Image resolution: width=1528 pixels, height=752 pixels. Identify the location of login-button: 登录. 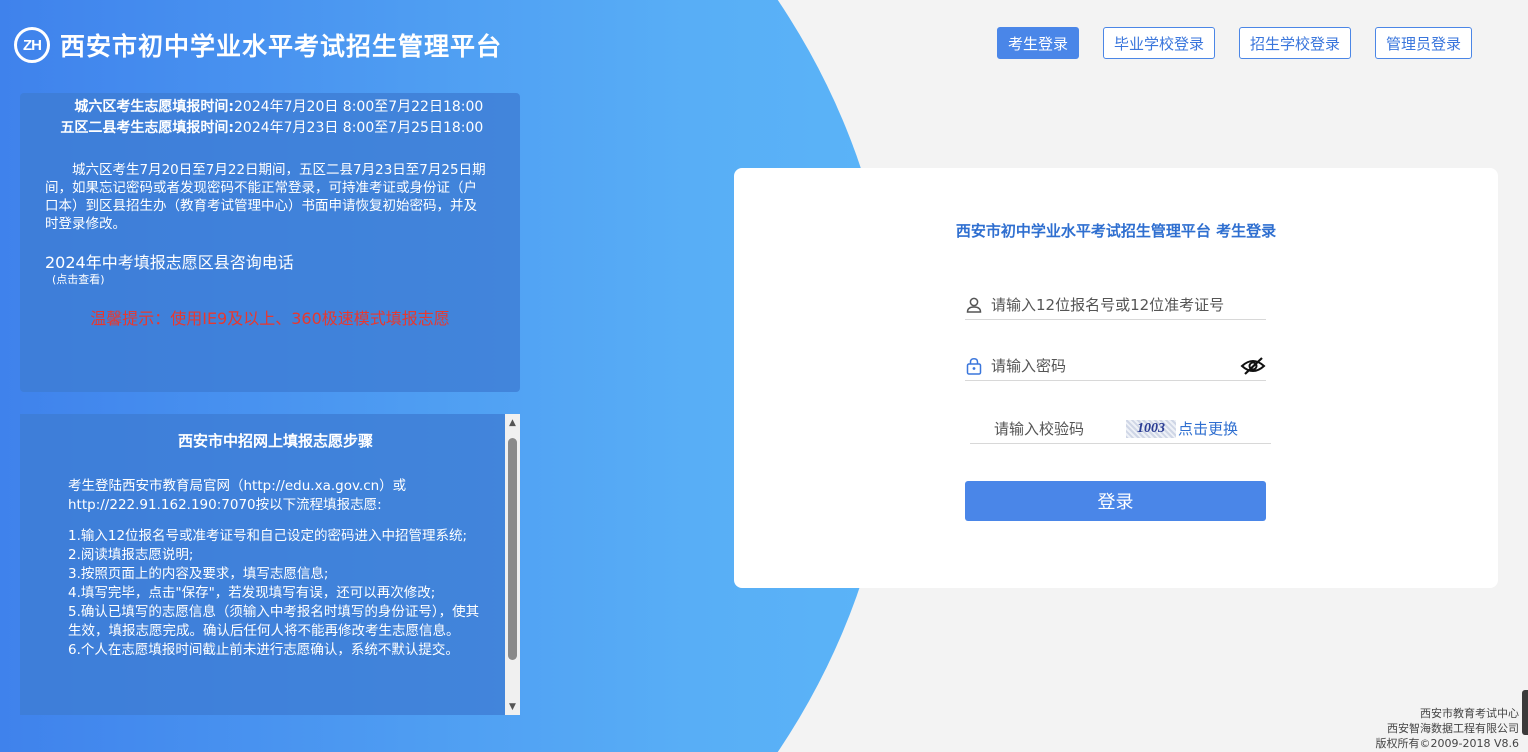
(1115, 501).